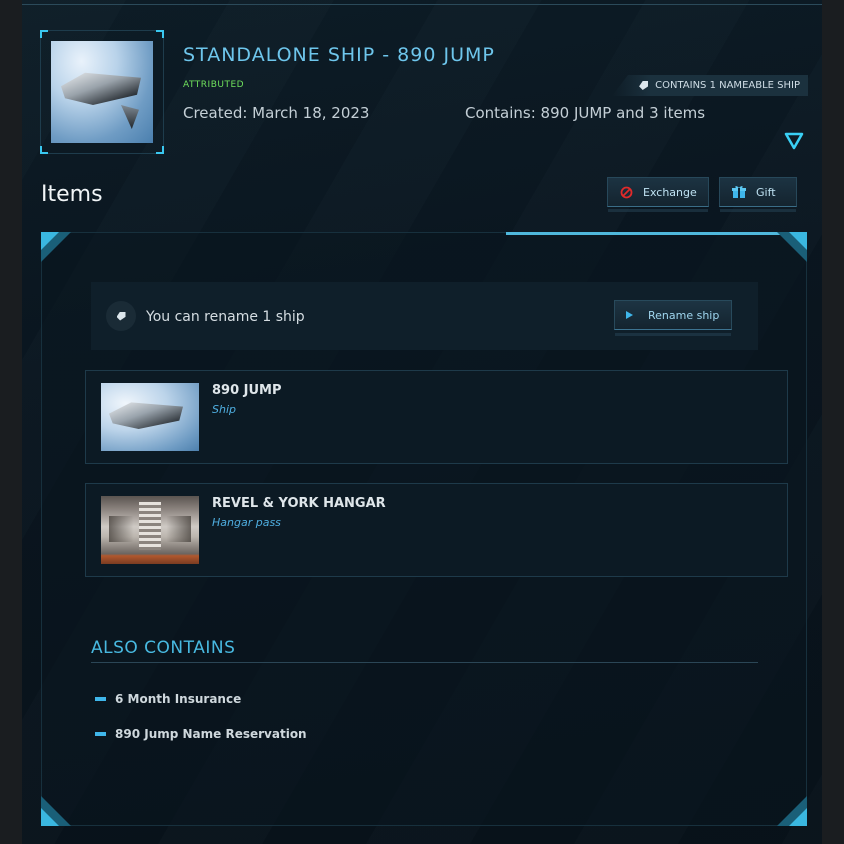 The height and width of the screenshot is (844, 844). Describe the element at coordinates (424, 662) in the screenshot. I see `divider` at that location.